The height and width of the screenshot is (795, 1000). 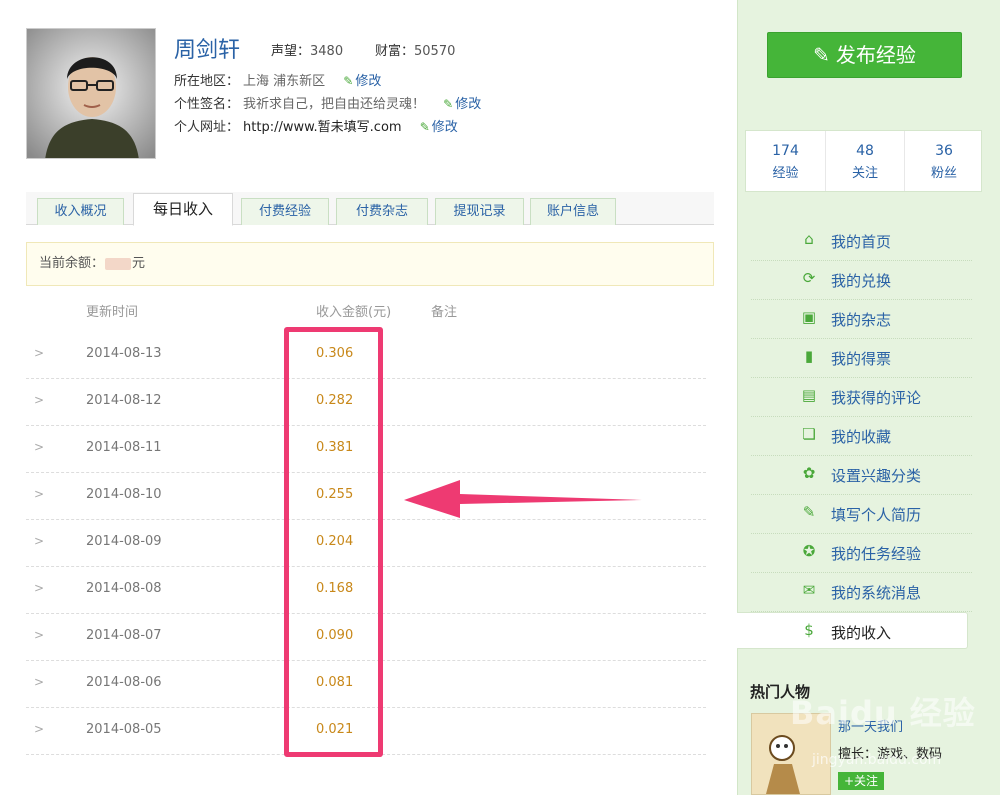 I want to click on signature-row: 个性签名： 我祈求自己，把自由还给灵魂！ ✎ 修改, so click(x=327, y=102).